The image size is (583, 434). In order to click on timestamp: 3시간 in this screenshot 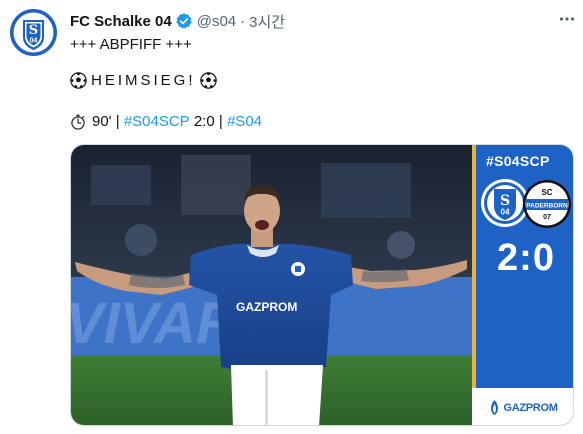, I will do `click(267, 21)`.